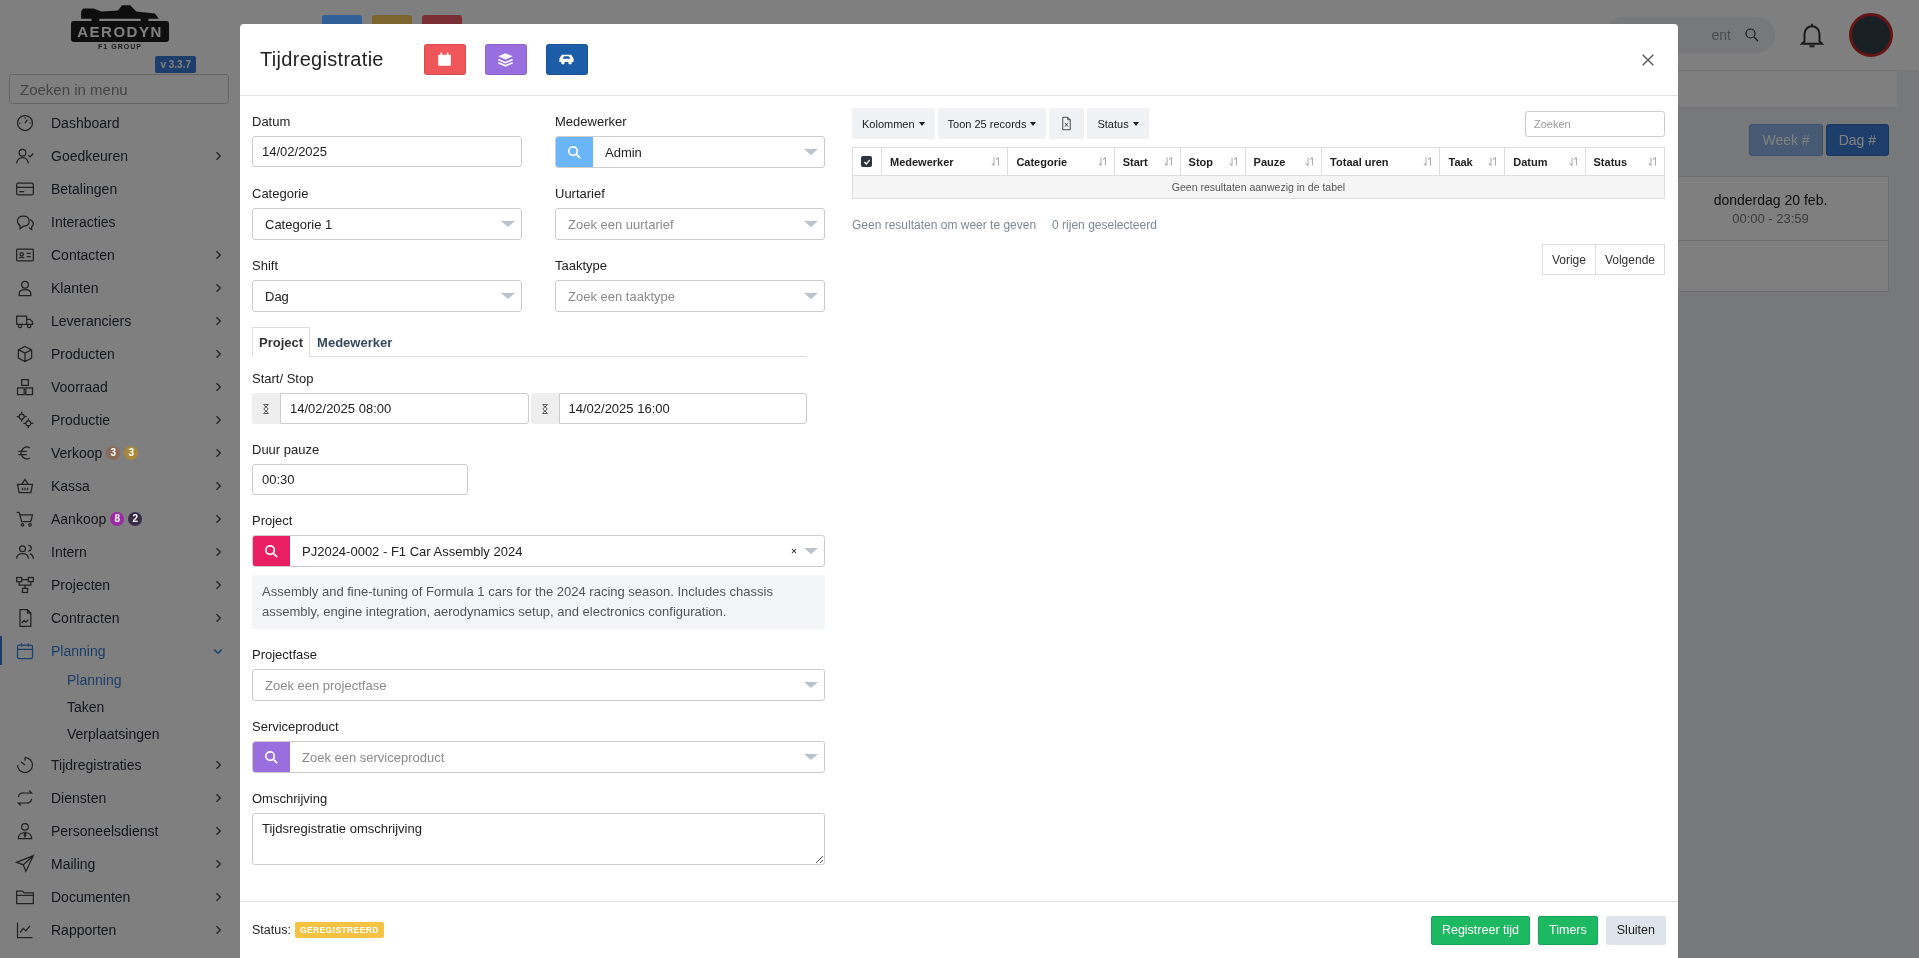  Describe the element at coordinates (1067, 123) in the screenshot. I see `export-button` at that location.